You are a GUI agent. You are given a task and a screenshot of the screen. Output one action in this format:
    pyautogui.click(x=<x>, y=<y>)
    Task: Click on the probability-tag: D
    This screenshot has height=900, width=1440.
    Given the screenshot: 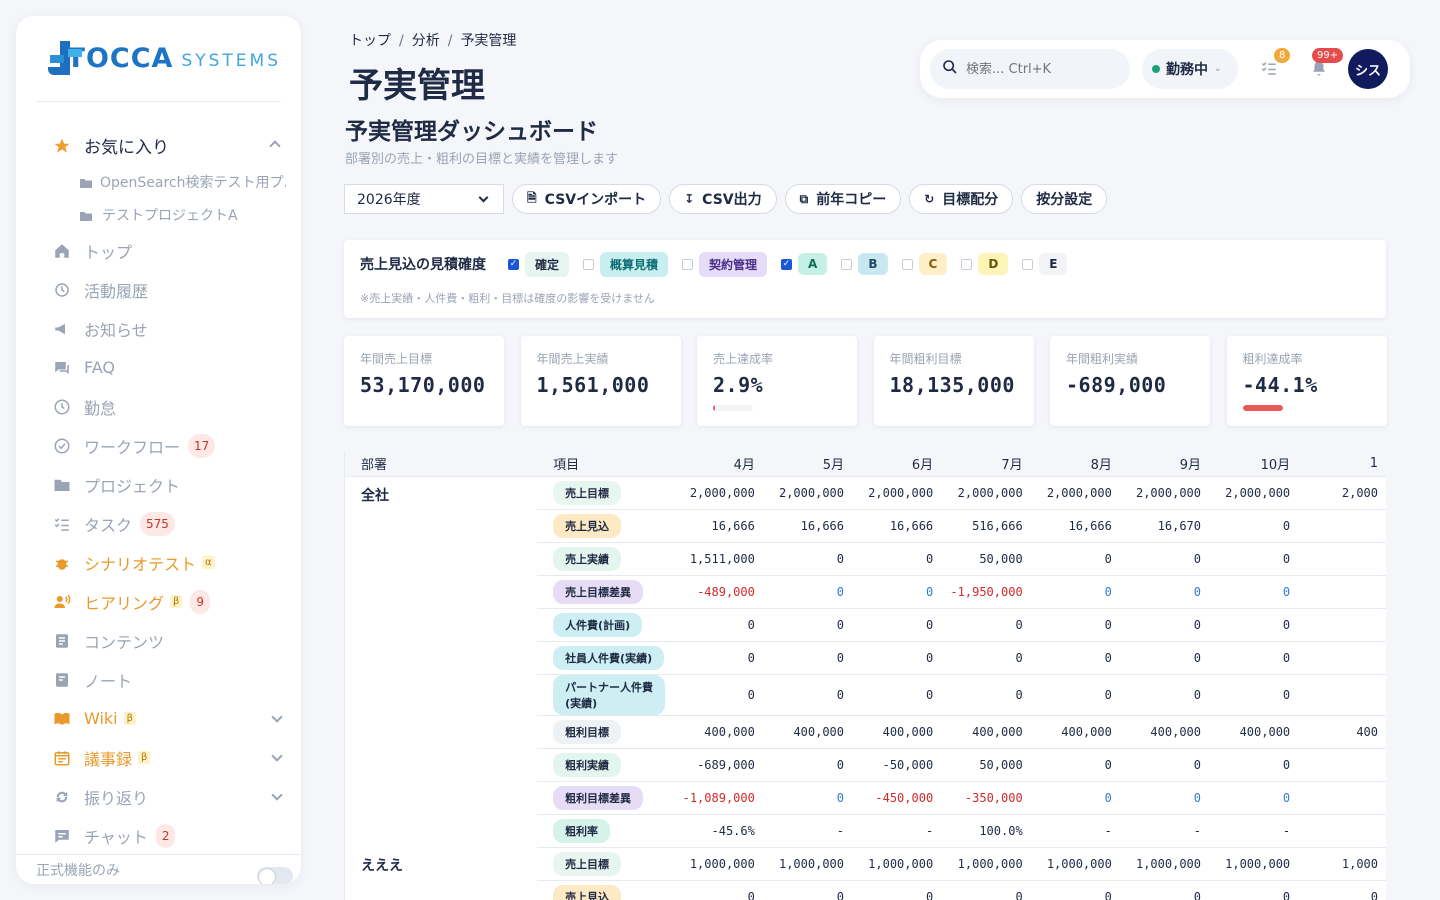 What is the action you would take?
    pyautogui.click(x=993, y=264)
    